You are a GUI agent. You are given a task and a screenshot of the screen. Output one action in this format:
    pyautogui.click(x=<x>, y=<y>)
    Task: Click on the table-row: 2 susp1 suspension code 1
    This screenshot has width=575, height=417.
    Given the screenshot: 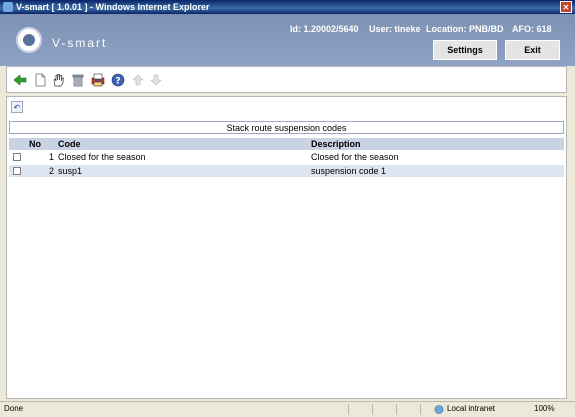 What is the action you would take?
    pyautogui.click(x=286, y=171)
    